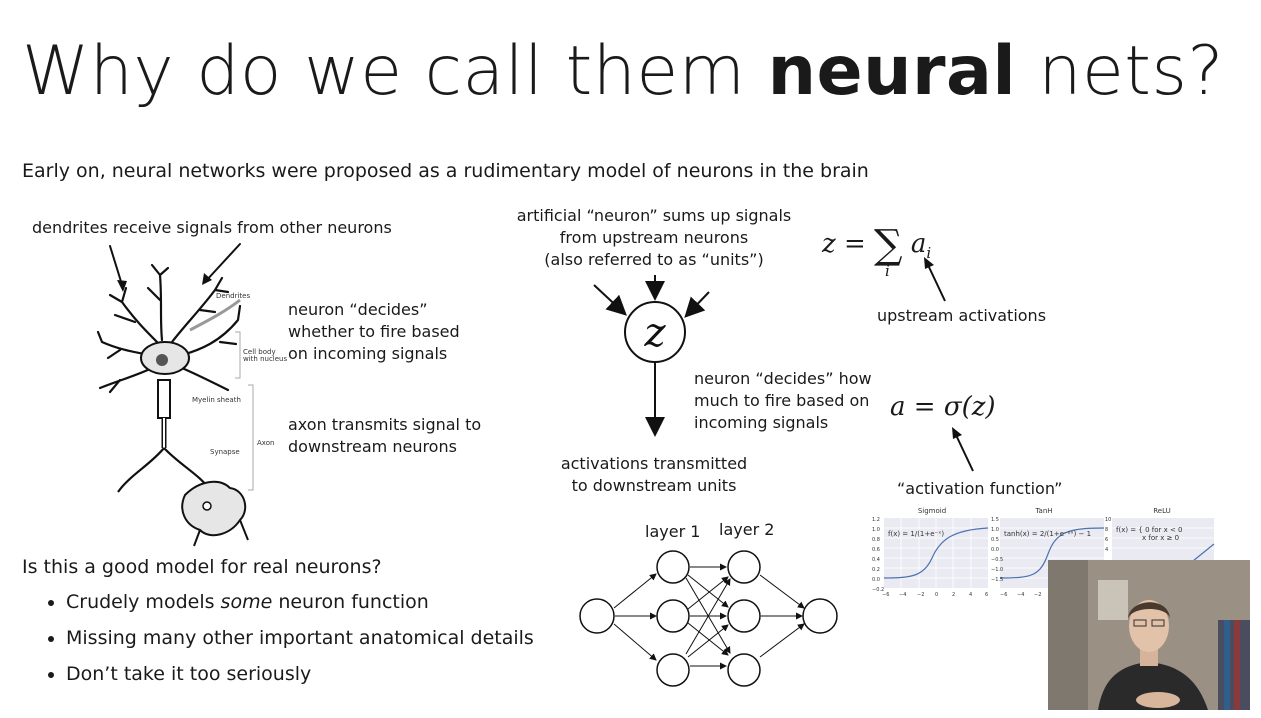 The width and height of the screenshot is (1261, 718). Describe the element at coordinates (953, 595) in the screenshot. I see `svg-text: 2` at that location.